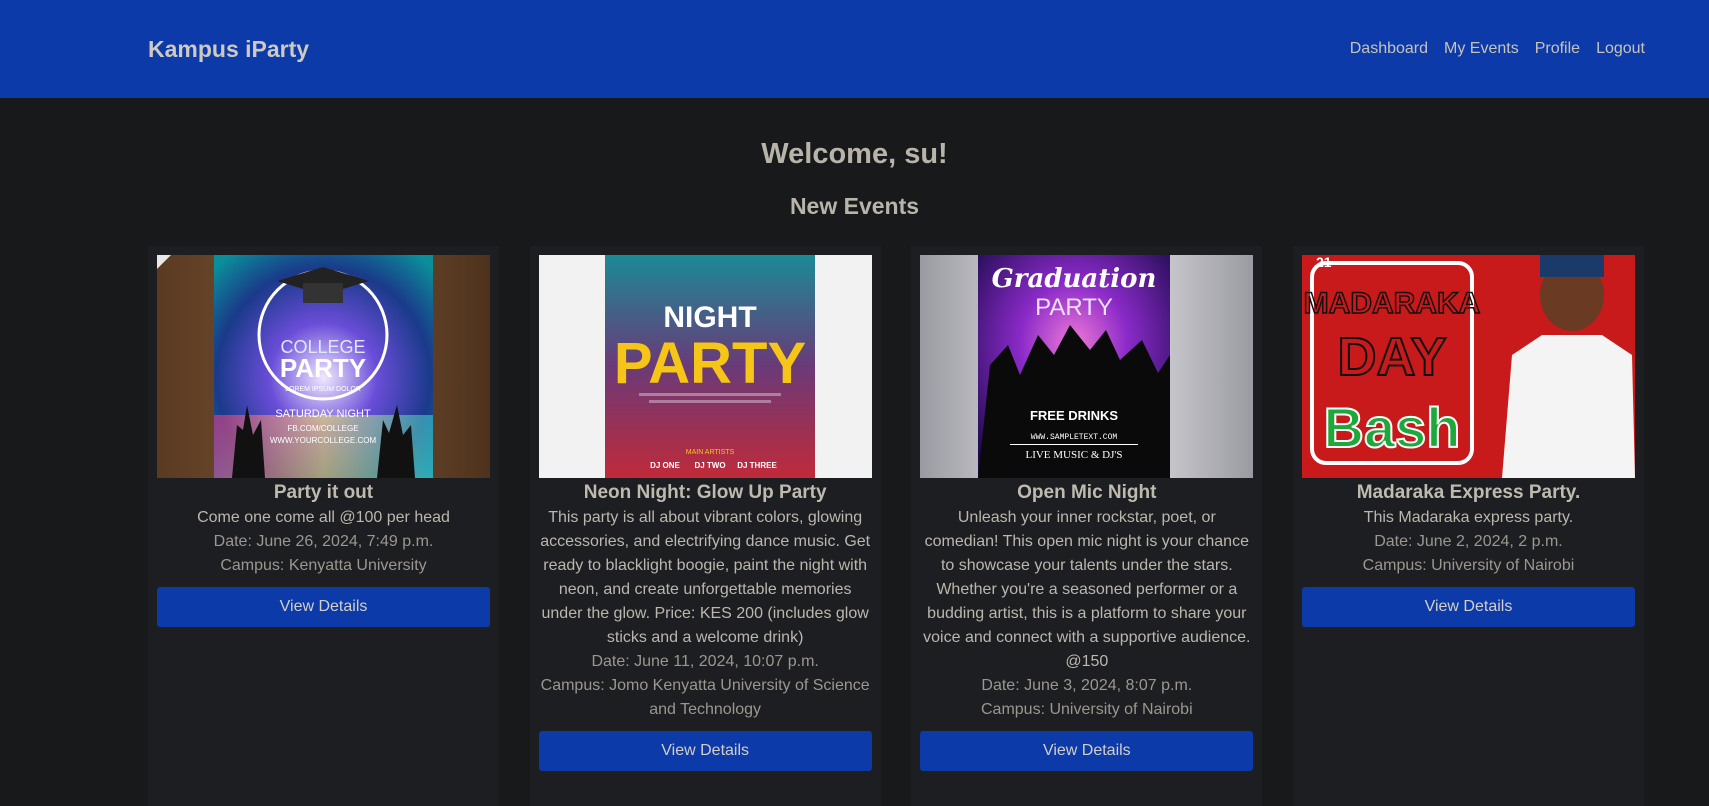  I want to click on event-title: Open Mic Night, so click(1087, 492).